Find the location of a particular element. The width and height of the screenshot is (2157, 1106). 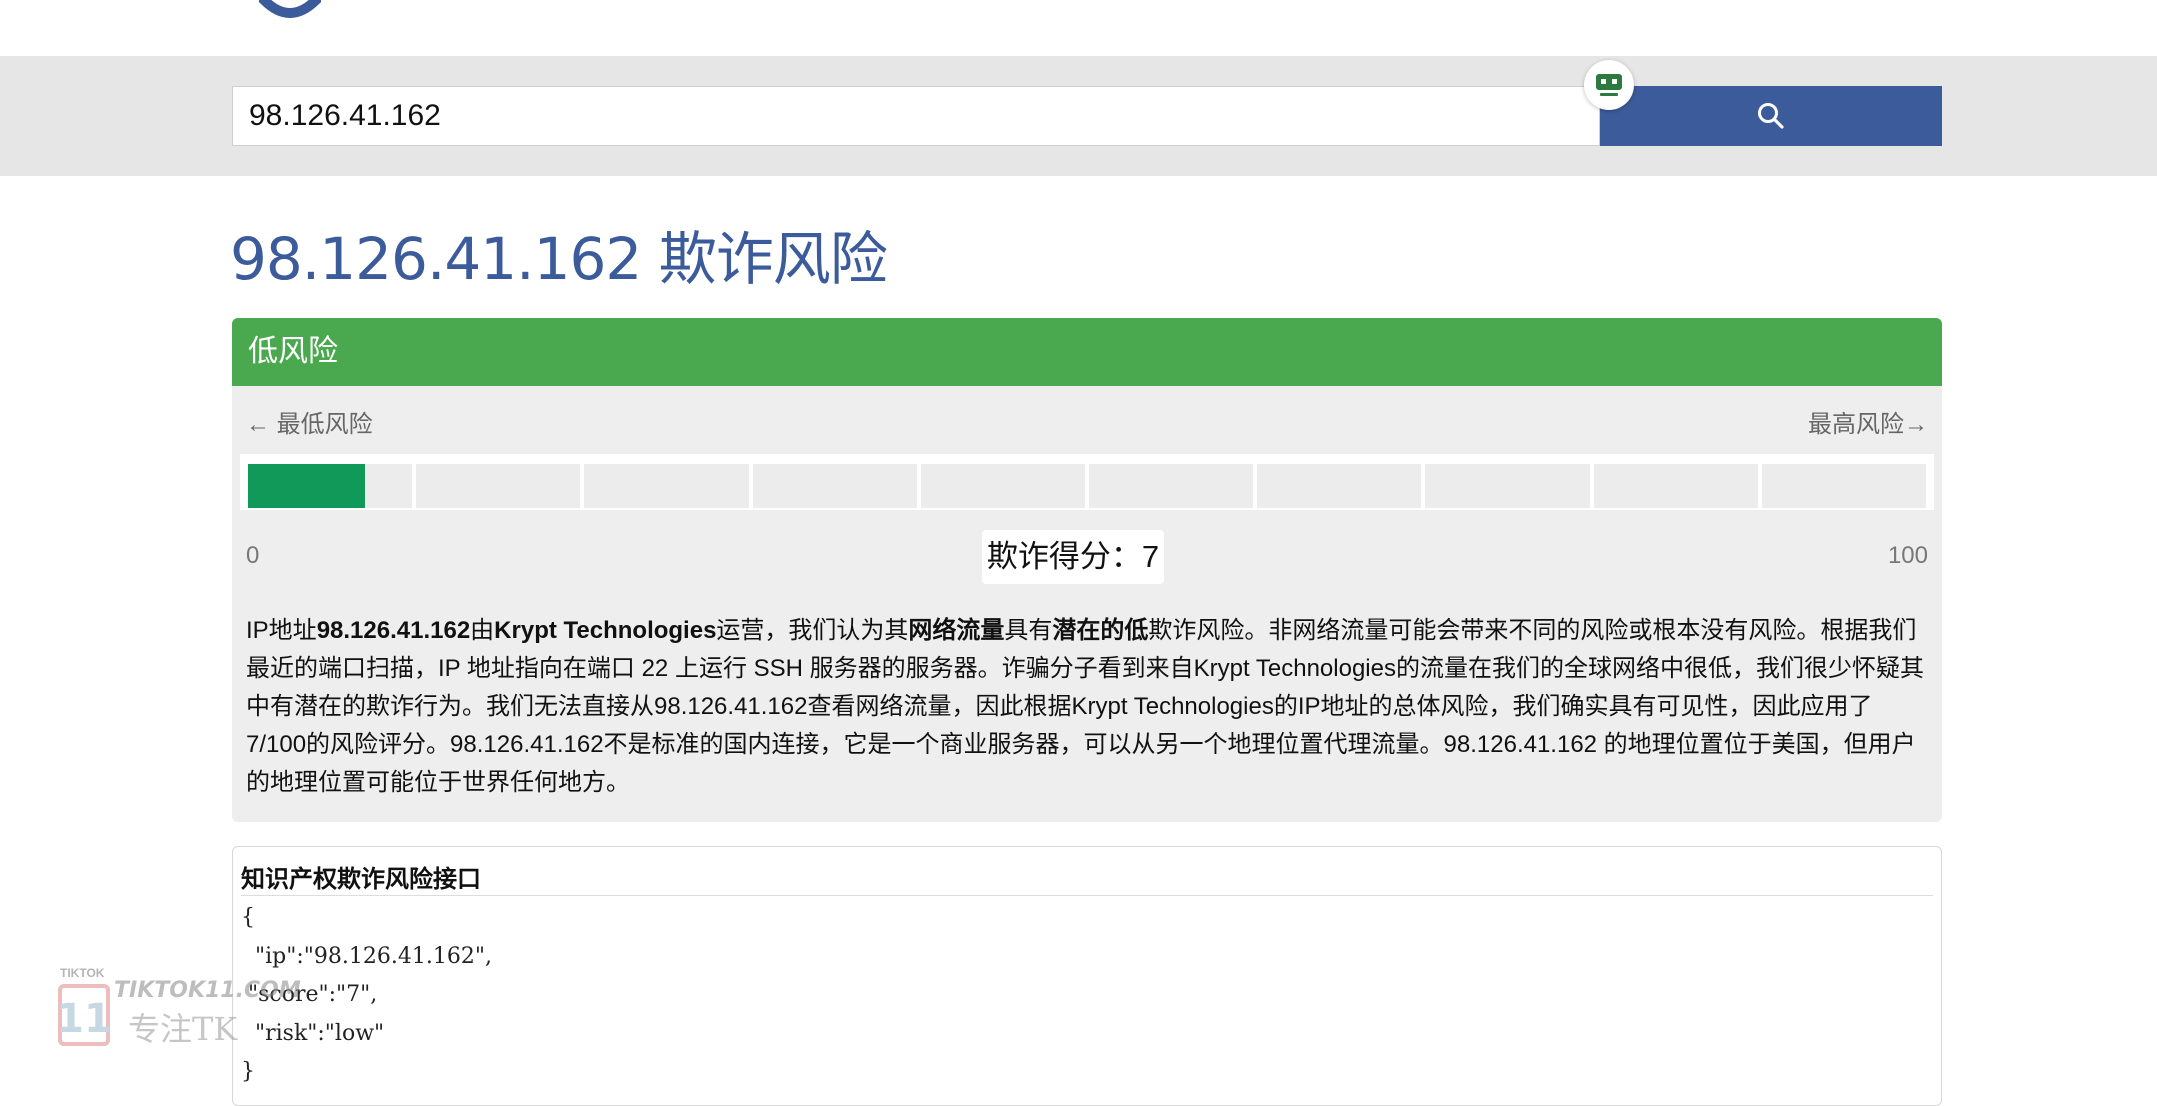

scale-high-label: 最高风险→ is located at coordinates (1868, 424).